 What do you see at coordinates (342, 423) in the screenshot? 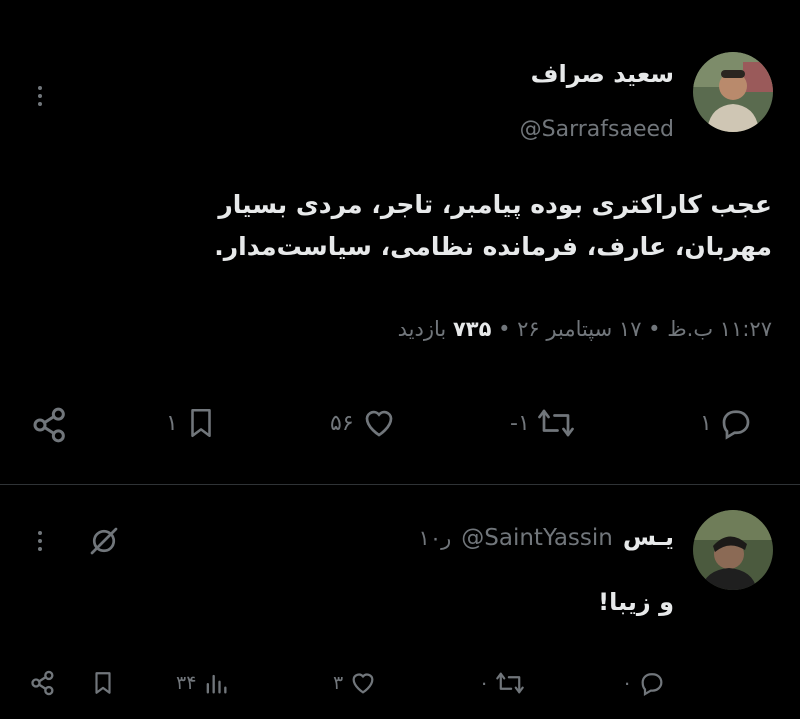
I see `like-count: ۵۶` at bounding box center [342, 423].